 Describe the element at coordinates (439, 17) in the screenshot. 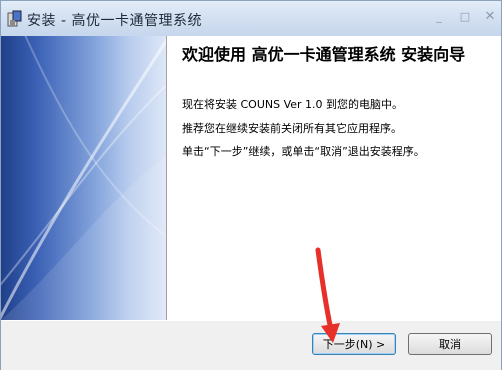

I see `minimize-button: _` at that location.